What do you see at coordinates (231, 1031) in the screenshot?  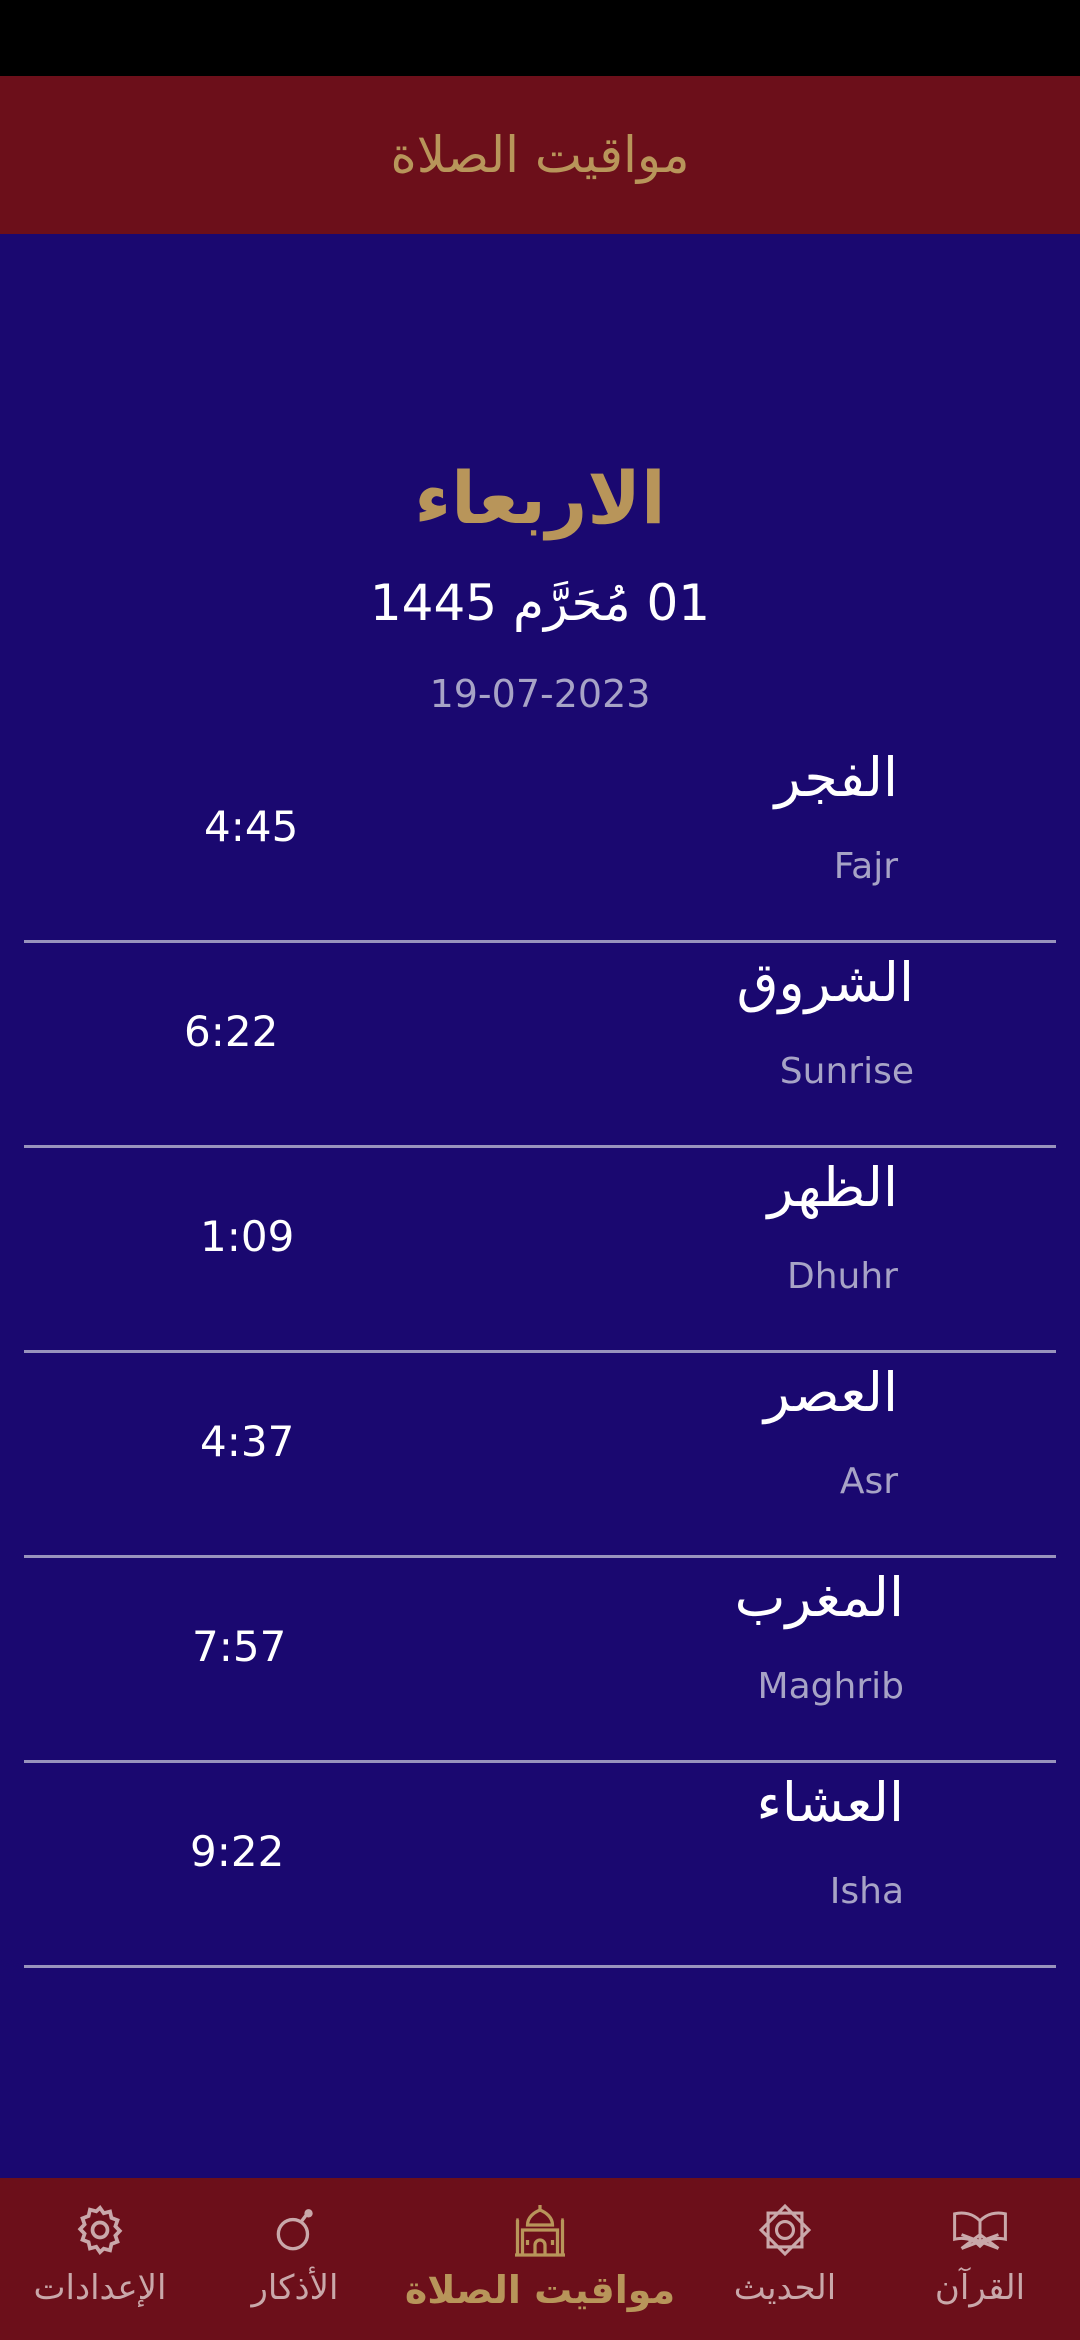 I see `prayer-time: 6:22` at bounding box center [231, 1031].